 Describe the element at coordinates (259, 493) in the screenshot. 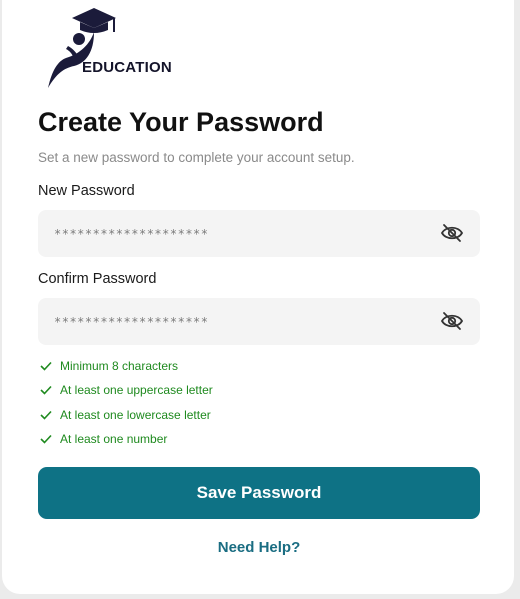

I see `save-password-button: Save Password` at that location.